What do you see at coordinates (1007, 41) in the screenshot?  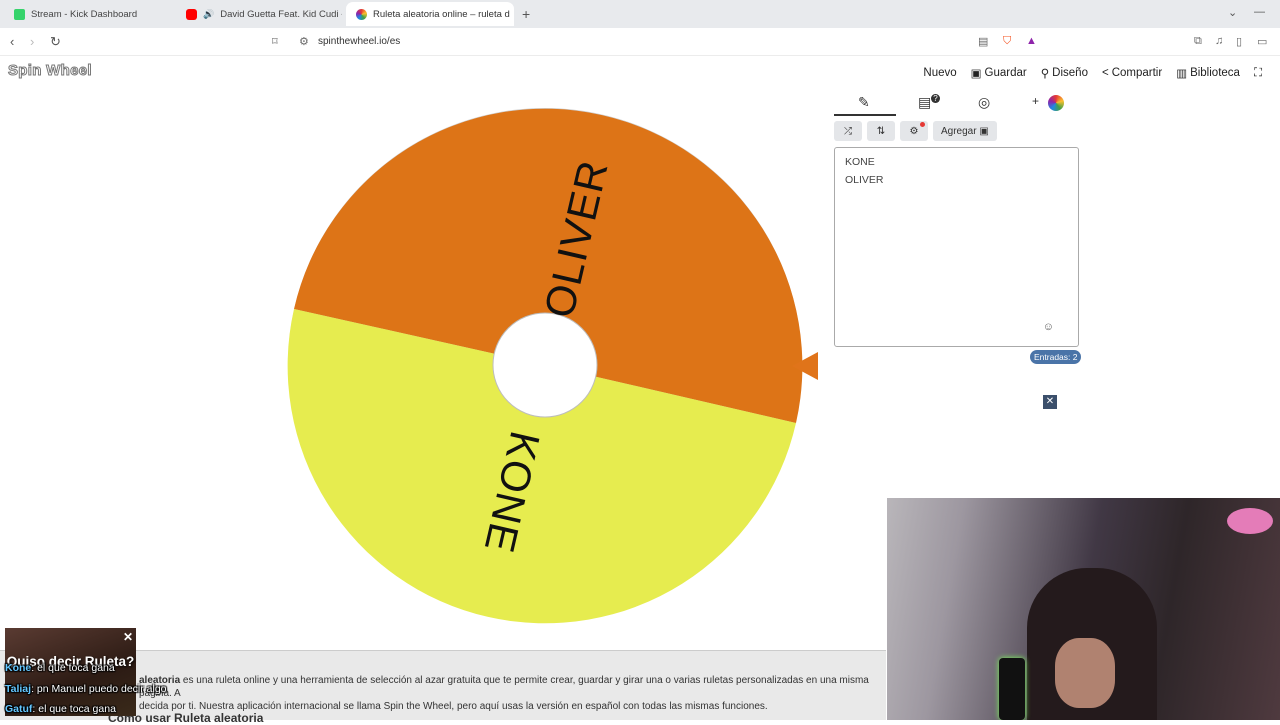 I see `brave-shield-icon: ⛉` at bounding box center [1007, 41].